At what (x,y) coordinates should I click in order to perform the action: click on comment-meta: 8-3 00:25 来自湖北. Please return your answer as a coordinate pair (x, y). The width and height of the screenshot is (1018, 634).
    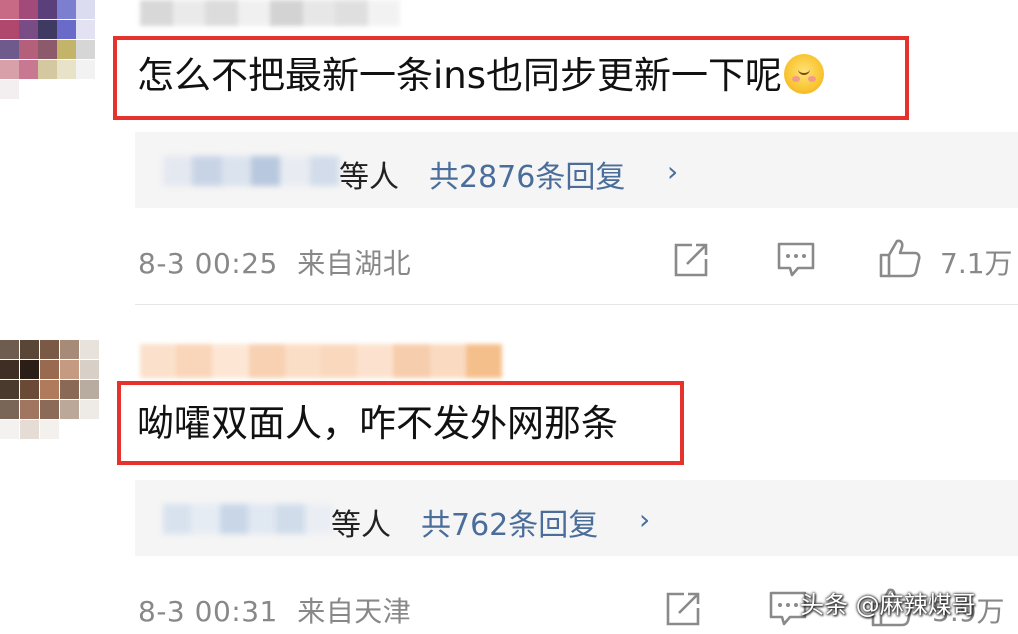
    Looking at the image, I should click on (274, 262).